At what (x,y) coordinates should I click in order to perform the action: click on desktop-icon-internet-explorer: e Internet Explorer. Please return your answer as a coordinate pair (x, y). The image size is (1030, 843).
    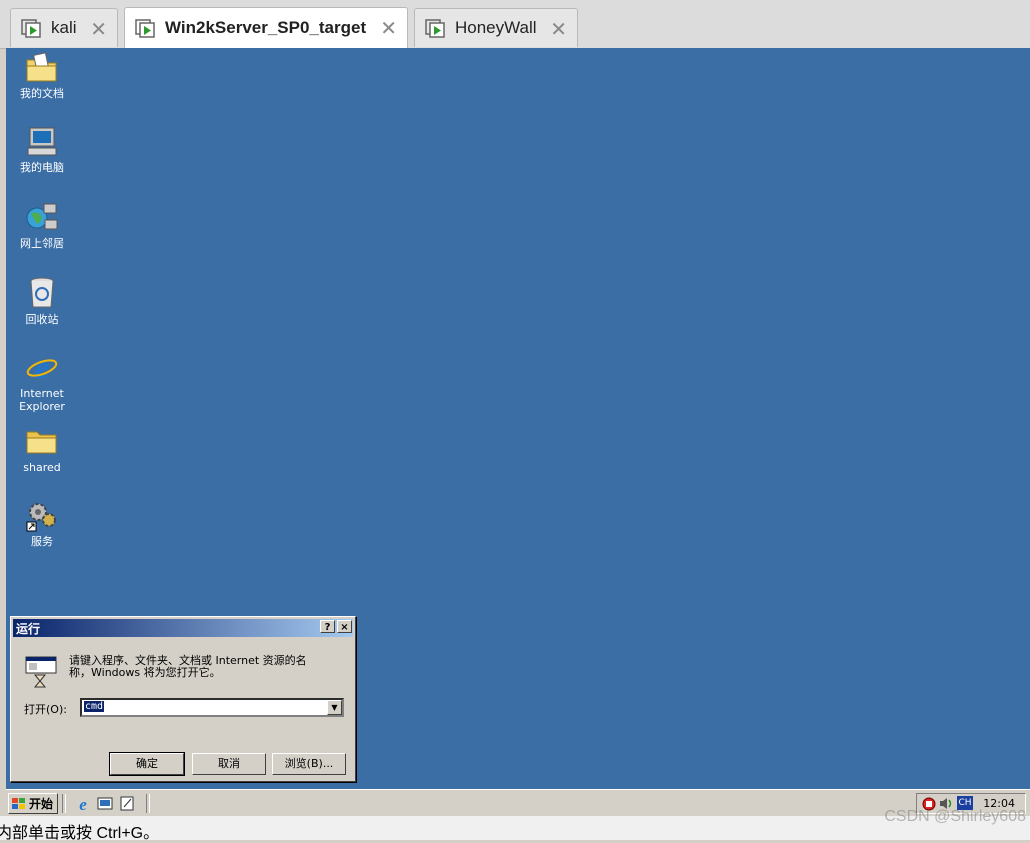
    Looking at the image, I should click on (42, 381).